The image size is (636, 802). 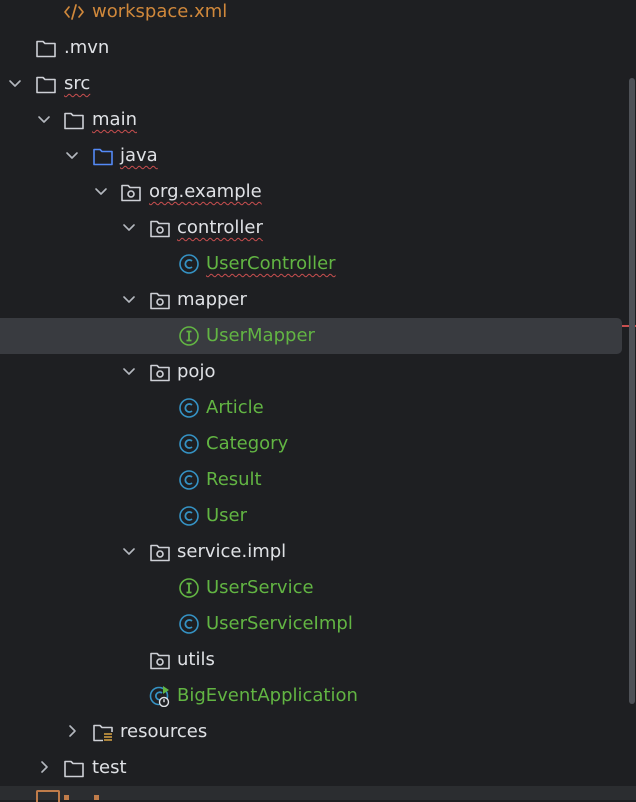 What do you see at coordinates (311, 228) in the screenshot?
I see `tree-item-controller: controller` at bounding box center [311, 228].